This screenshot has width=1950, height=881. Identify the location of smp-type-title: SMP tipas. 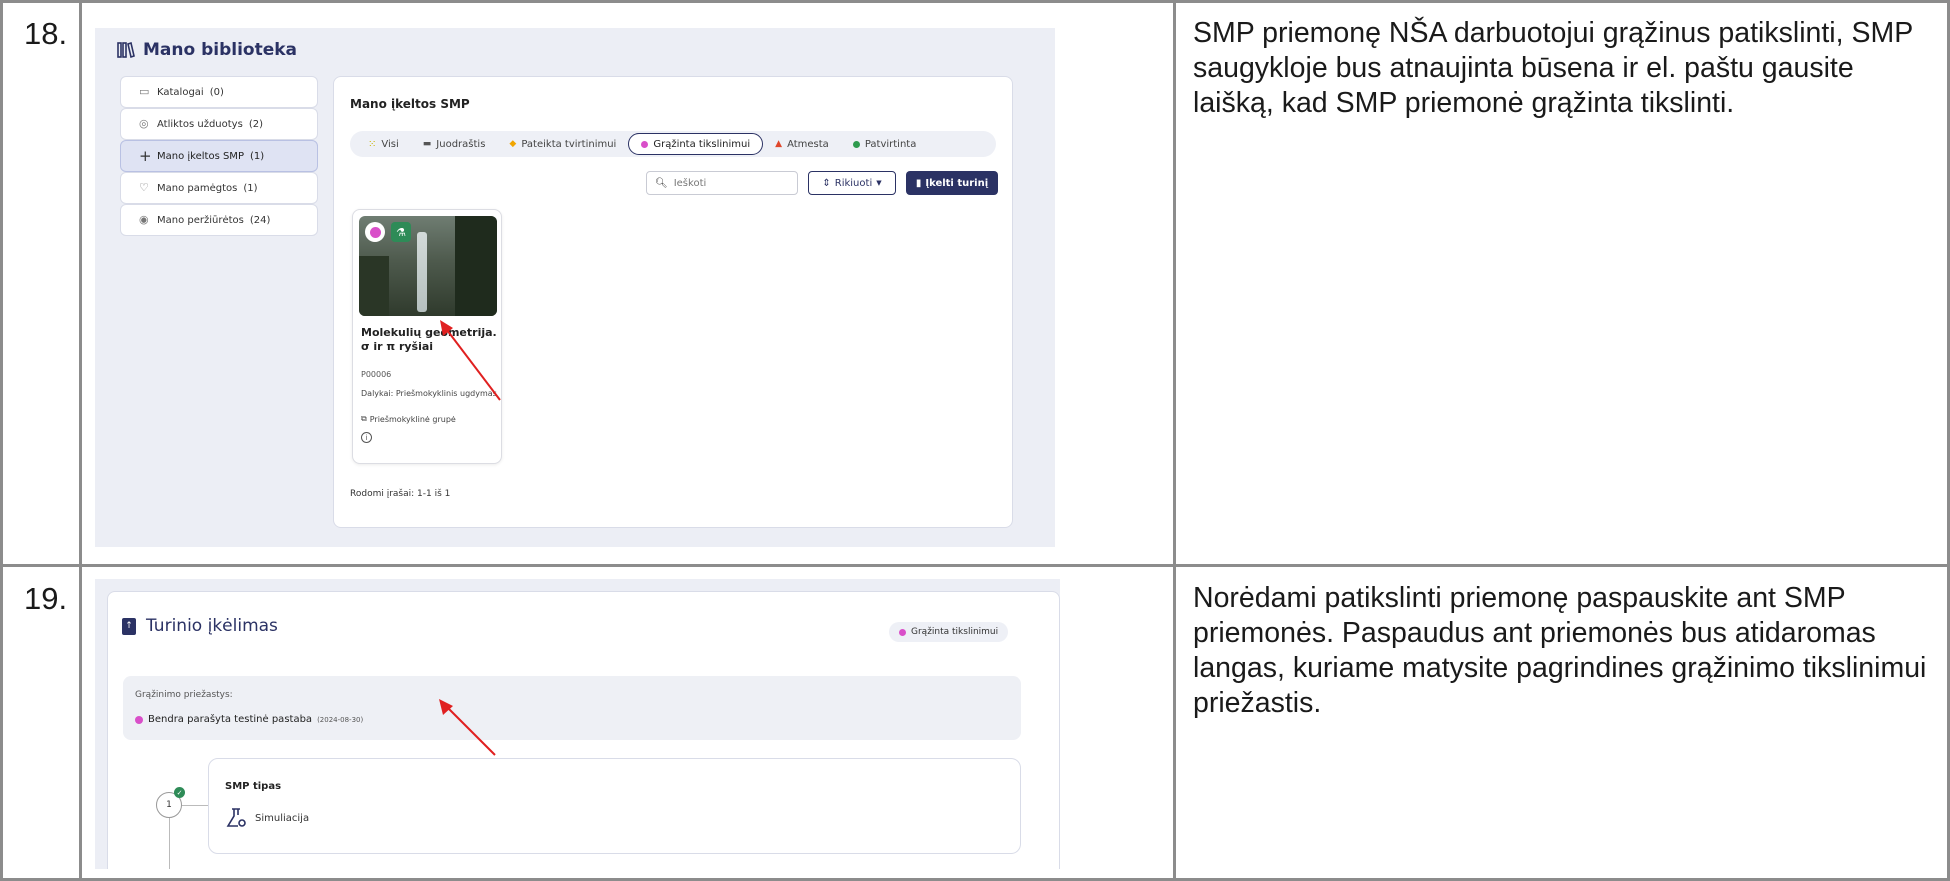
(253, 786).